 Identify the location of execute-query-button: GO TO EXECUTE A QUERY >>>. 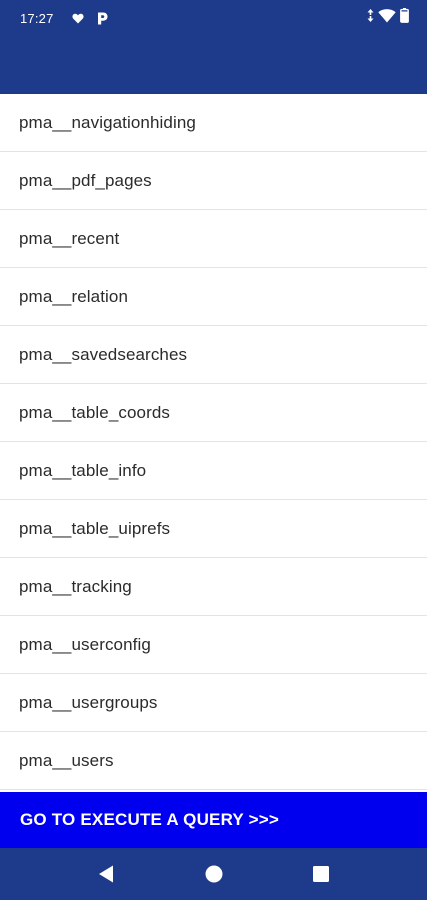
(213, 820).